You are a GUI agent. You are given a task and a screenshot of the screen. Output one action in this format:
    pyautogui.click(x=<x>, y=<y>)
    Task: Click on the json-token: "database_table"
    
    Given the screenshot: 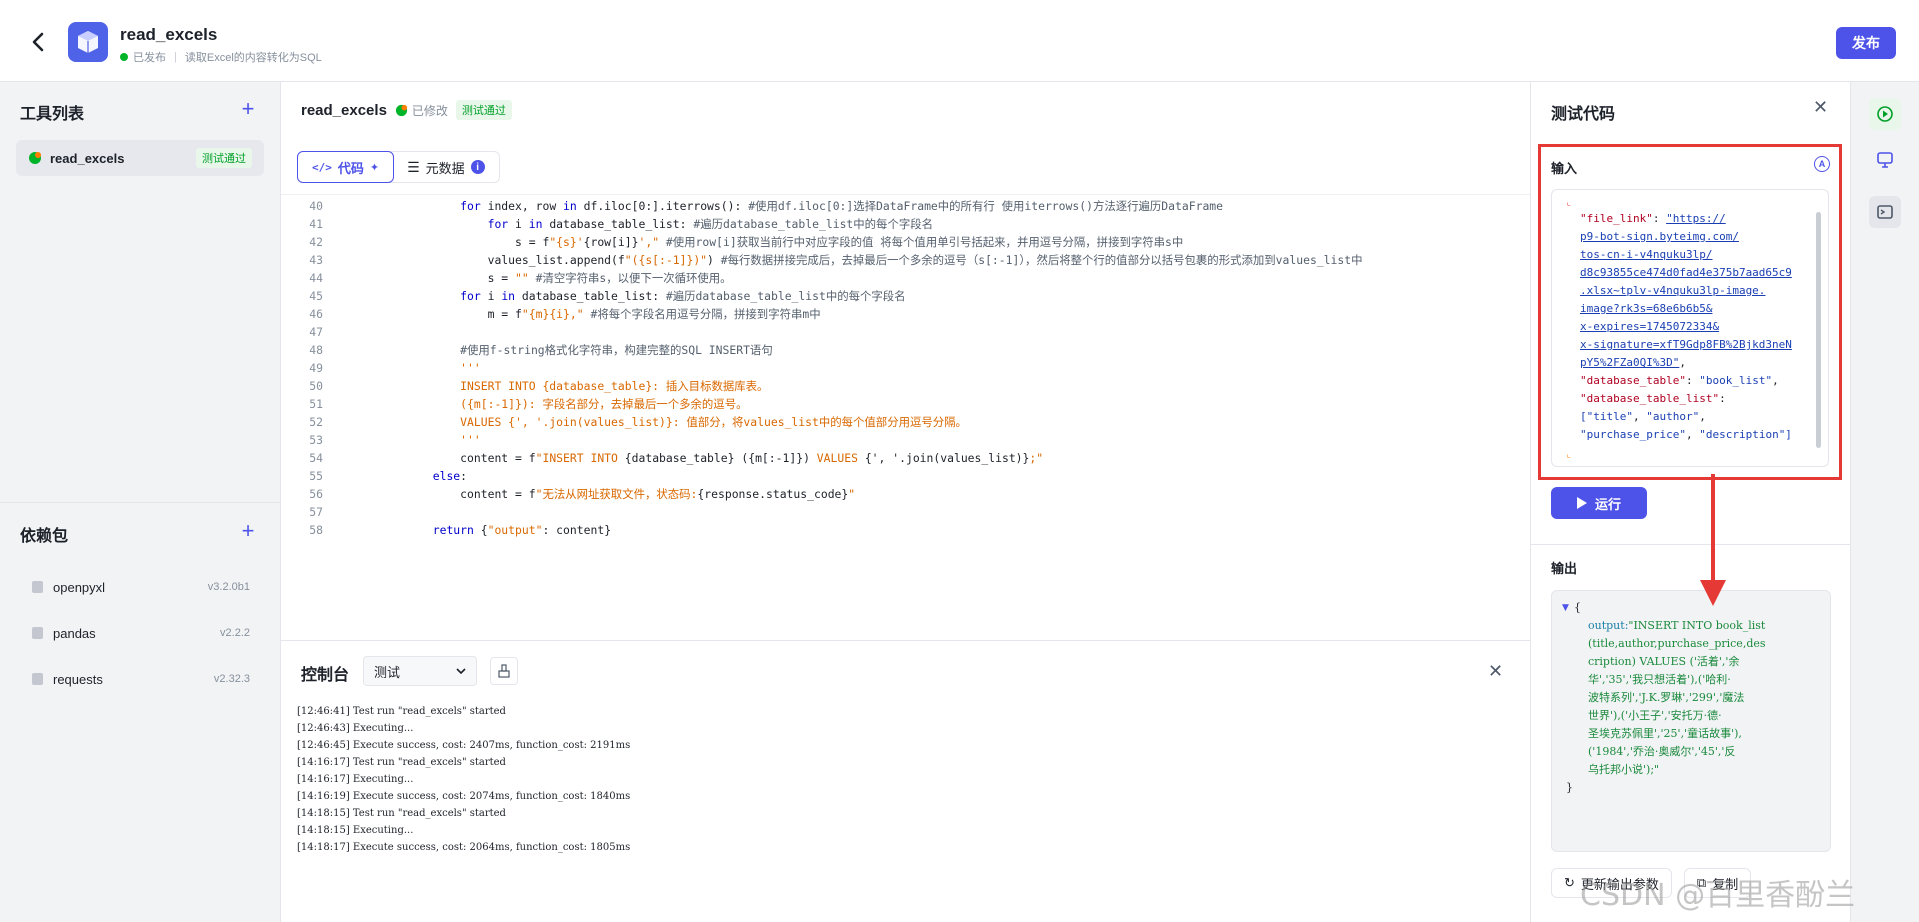 What is the action you would take?
    pyautogui.click(x=1633, y=380)
    